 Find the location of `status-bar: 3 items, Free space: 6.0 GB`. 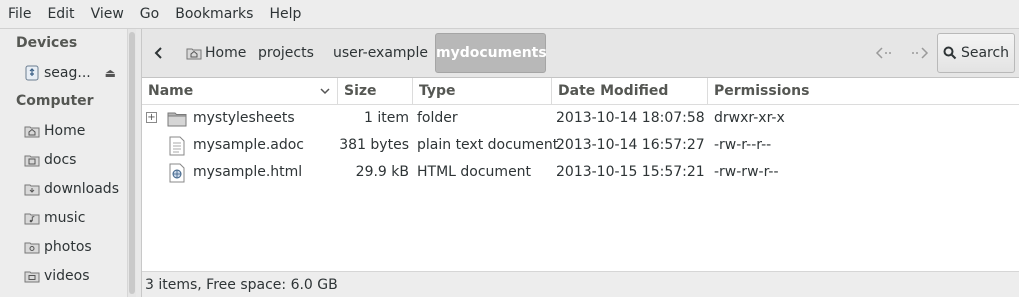

status-bar: 3 items, Free space: 6.0 GB is located at coordinates (580, 284).